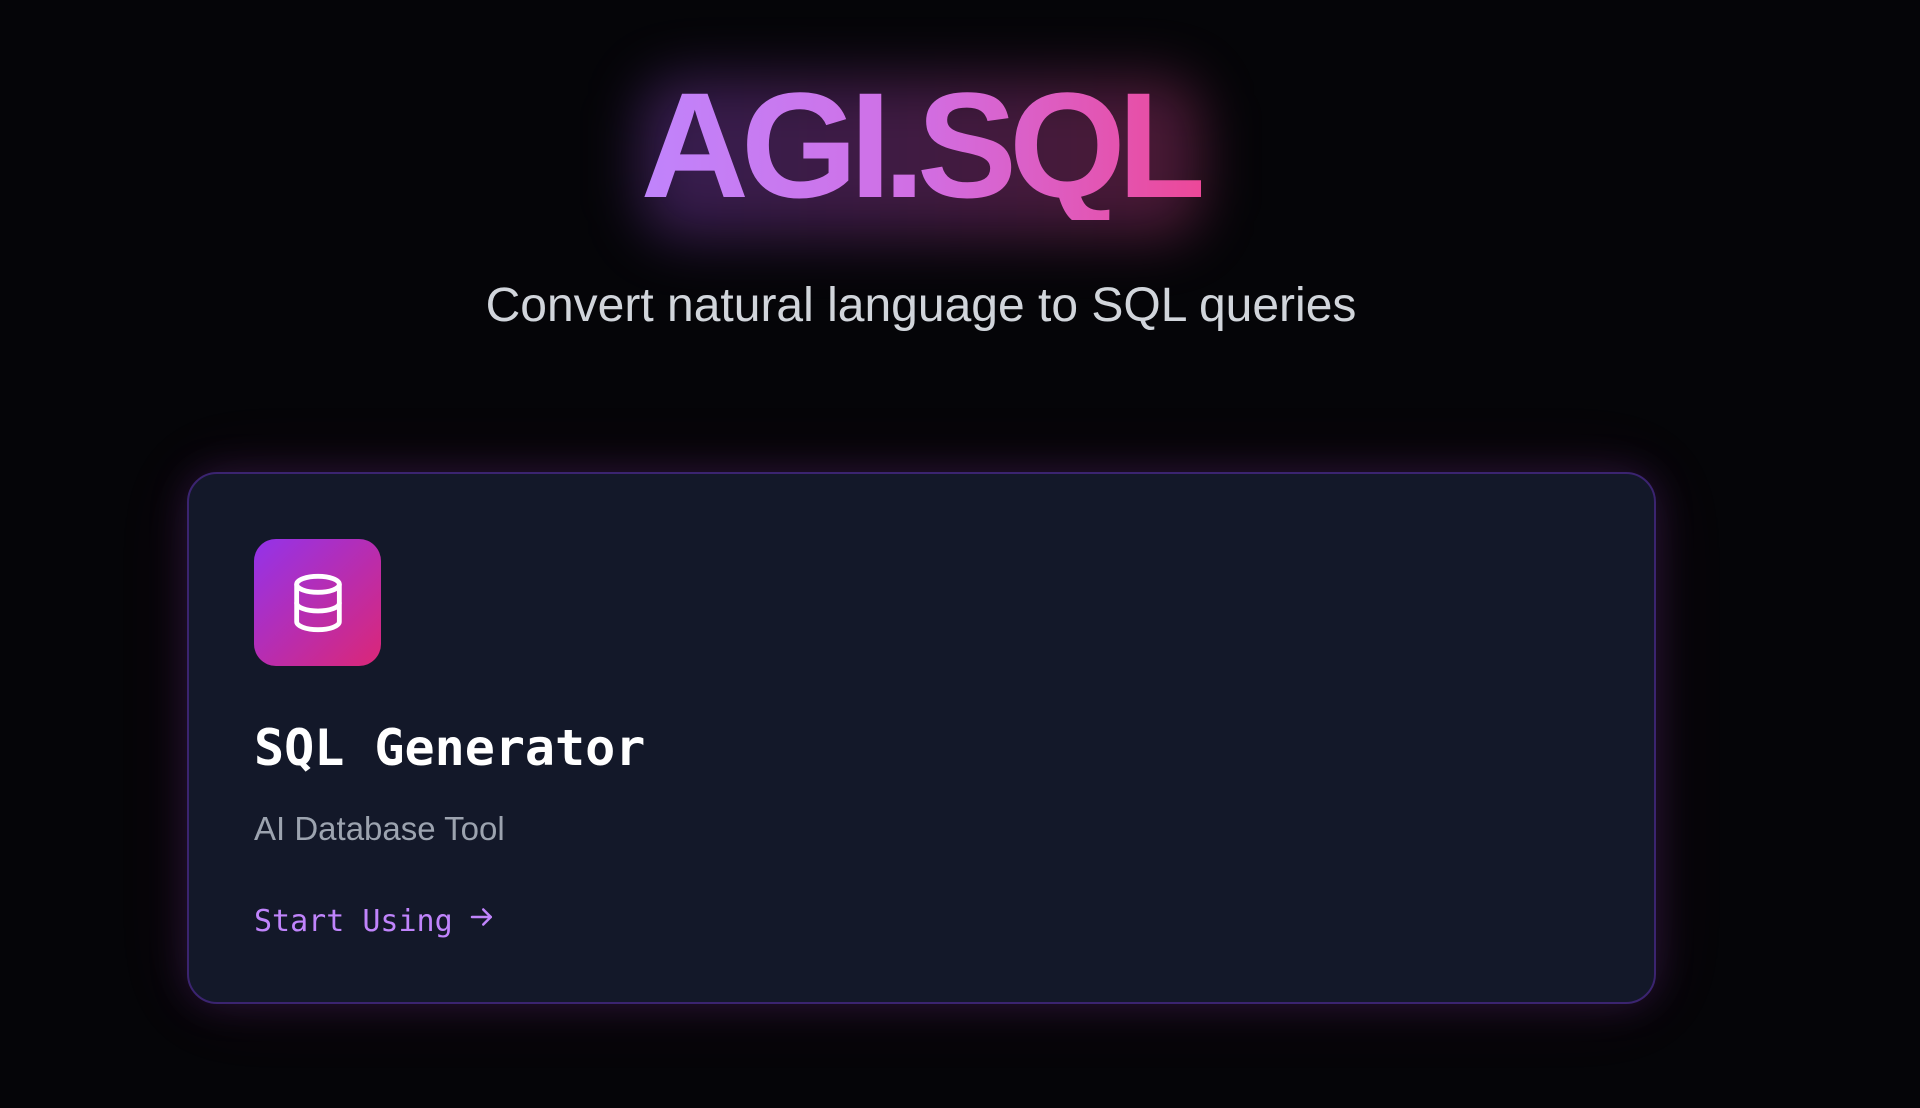 This screenshot has width=1920, height=1108. What do you see at coordinates (921, 305) in the screenshot?
I see `tagline: Convert natural language to SQL queries` at bounding box center [921, 305].